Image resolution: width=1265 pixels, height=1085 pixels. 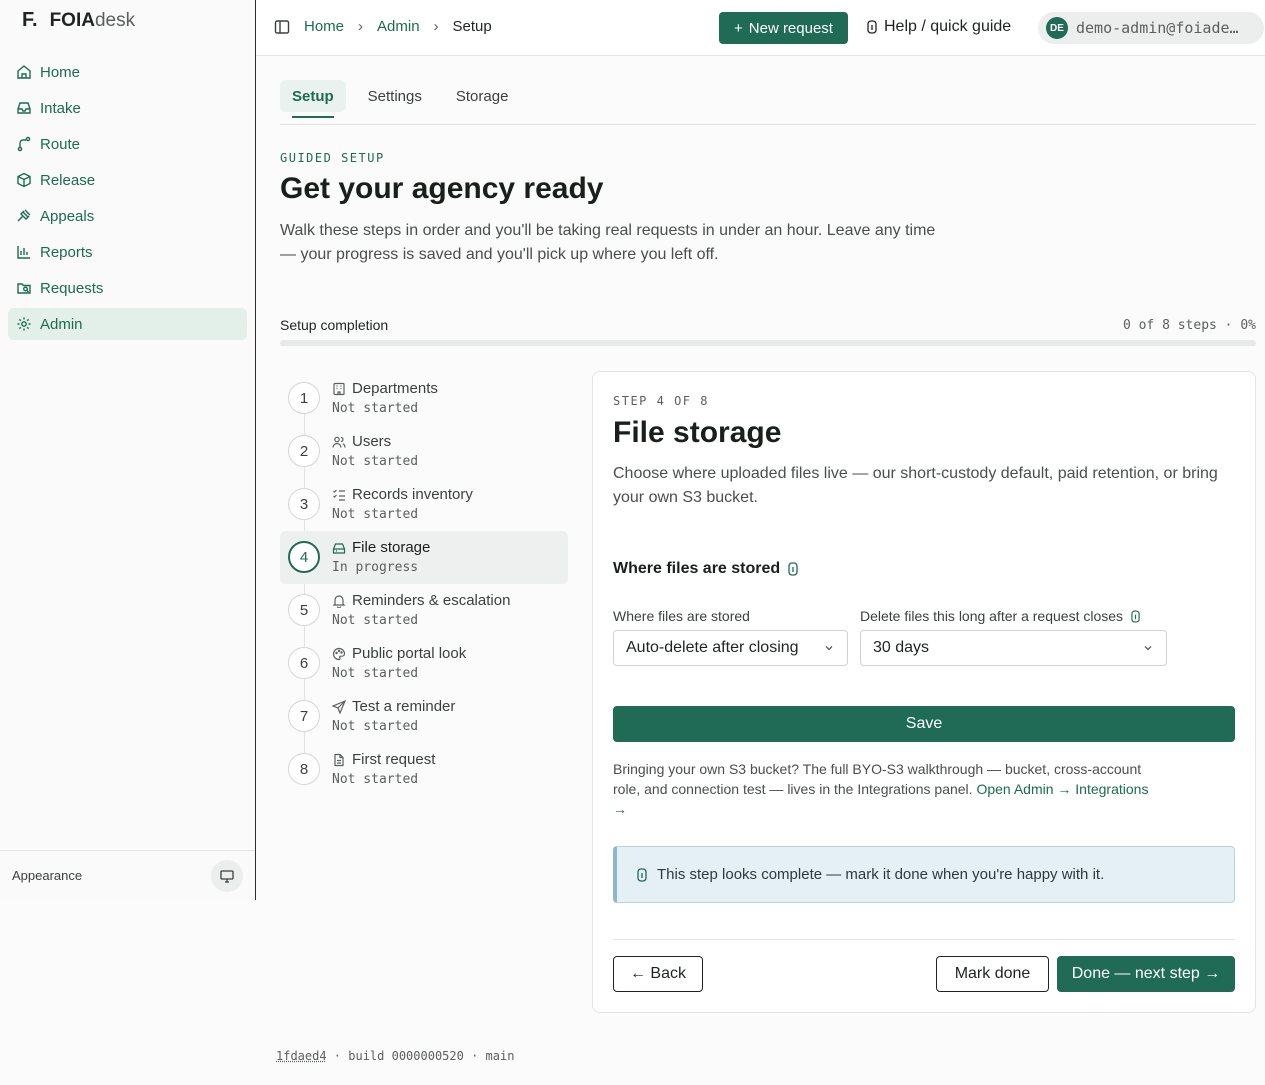 I want to click on build-info: 1fdaed4 · build 0000000520 · main, so click(x=395, y=1056).